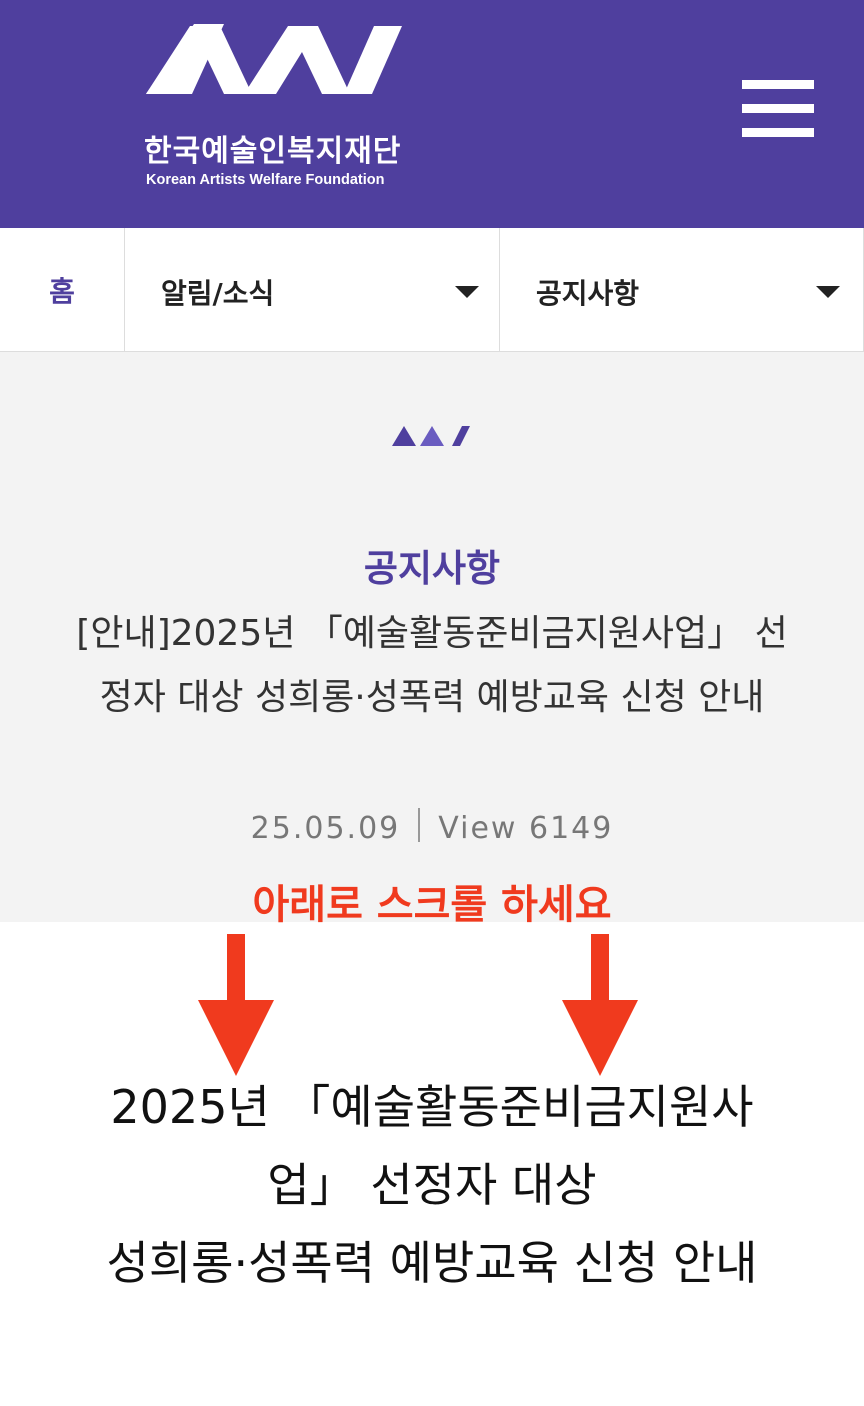 This screenshot has height=1406, width=864. What do you see at coordinates (588, 293) in the screenshot?
I see `breadcrumb-subcategory-label: 공지사항` at bounding box center [588, 293].